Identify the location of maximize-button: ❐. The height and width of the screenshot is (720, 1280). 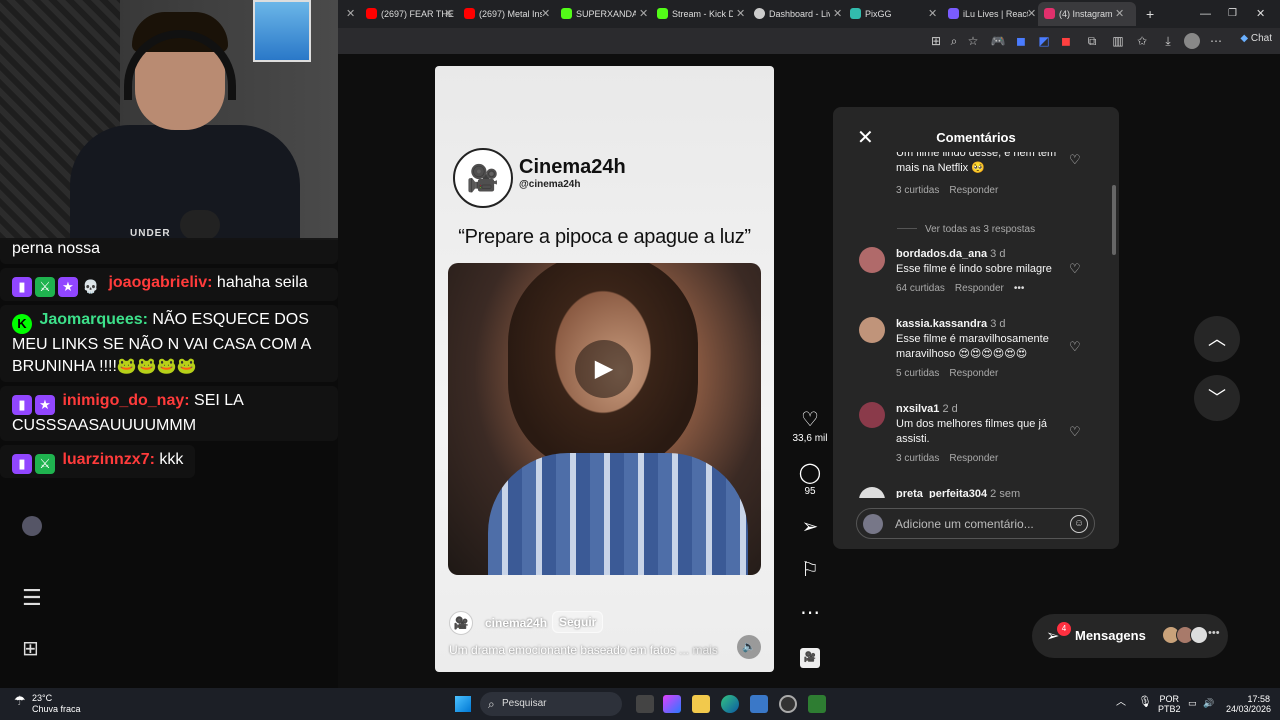
(1232, 14).